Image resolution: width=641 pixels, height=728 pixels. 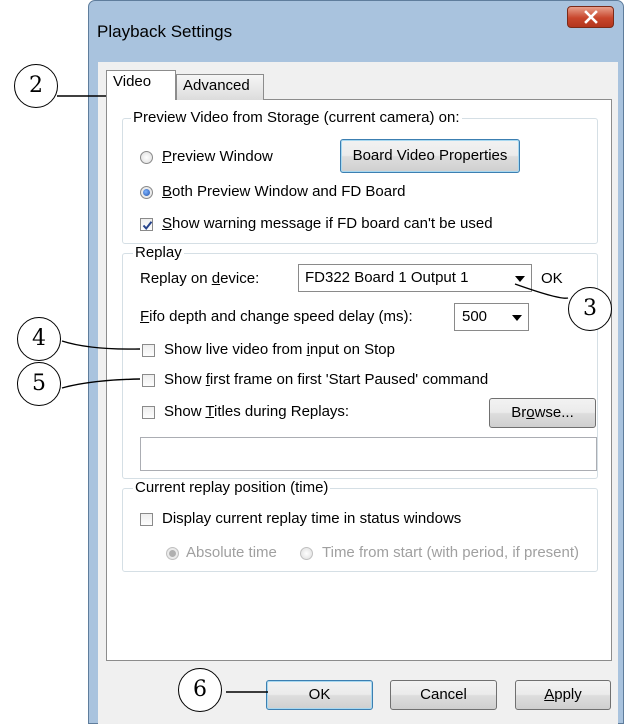 I want to click on callout-4: 4, so click(x=39, y=339).